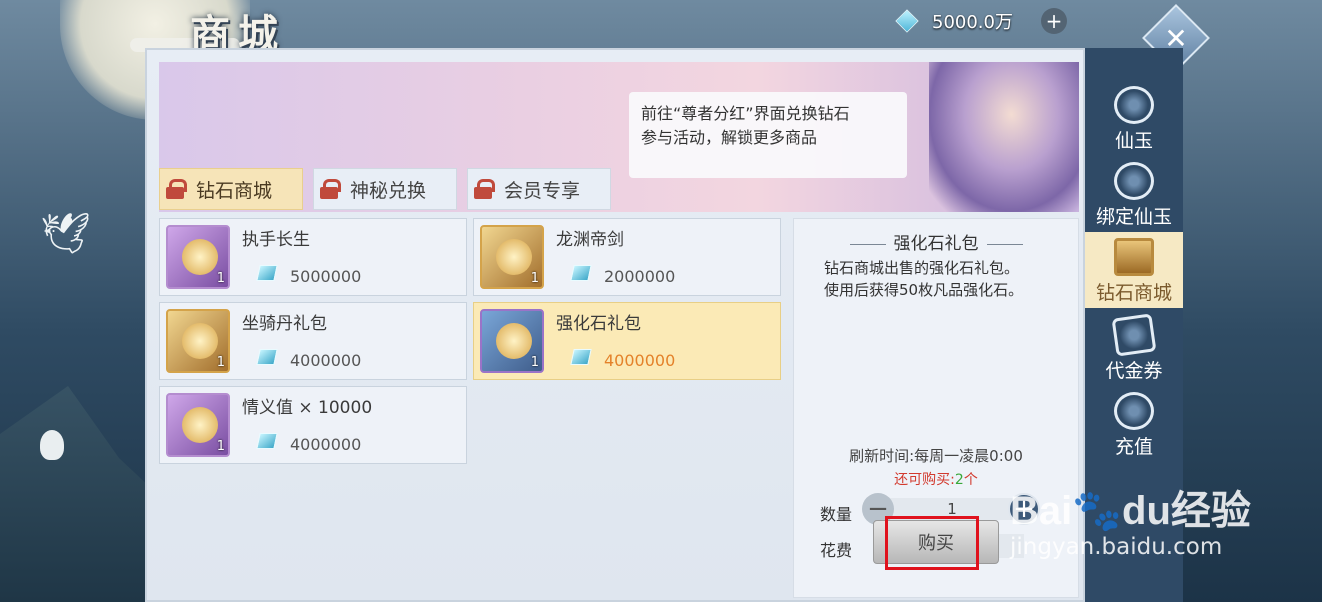 This screenshot has height=602, width=1322. What do you see at coordinates (307, 408) in the screenshot?
I see `item-name: 情义值 × 10000` at bounding box center [307, 408].